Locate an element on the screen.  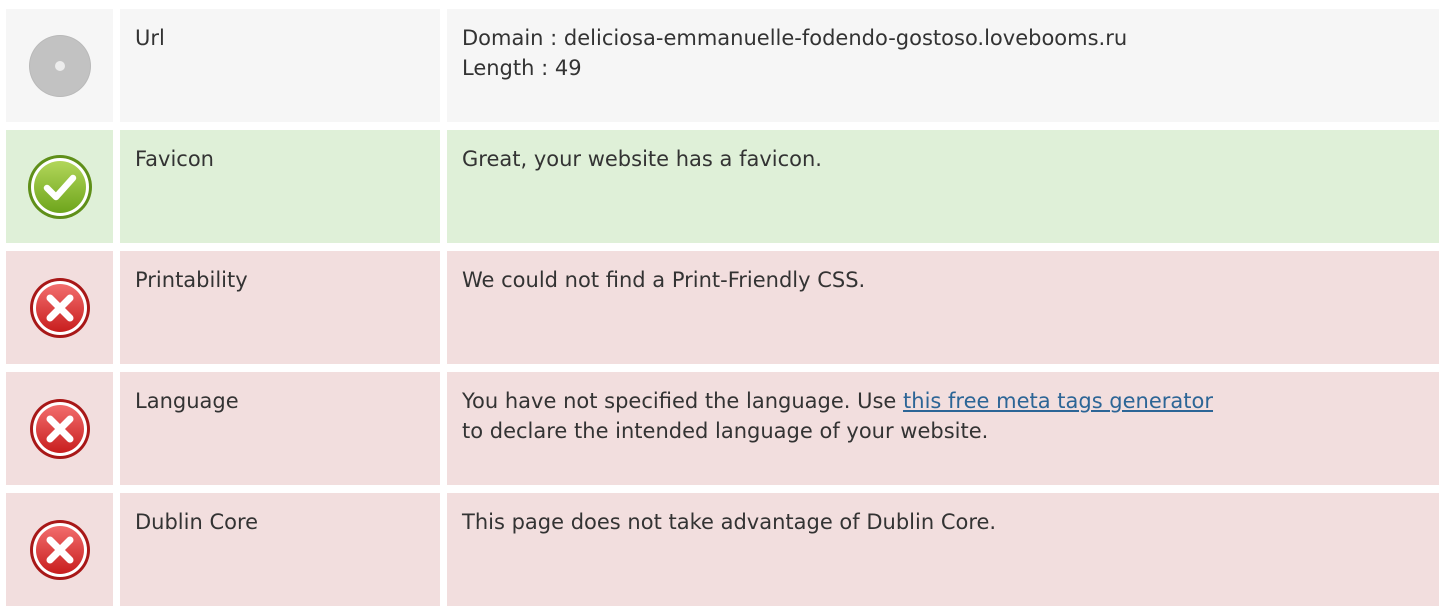
check-label: Language is located at coordinates (280, 428).